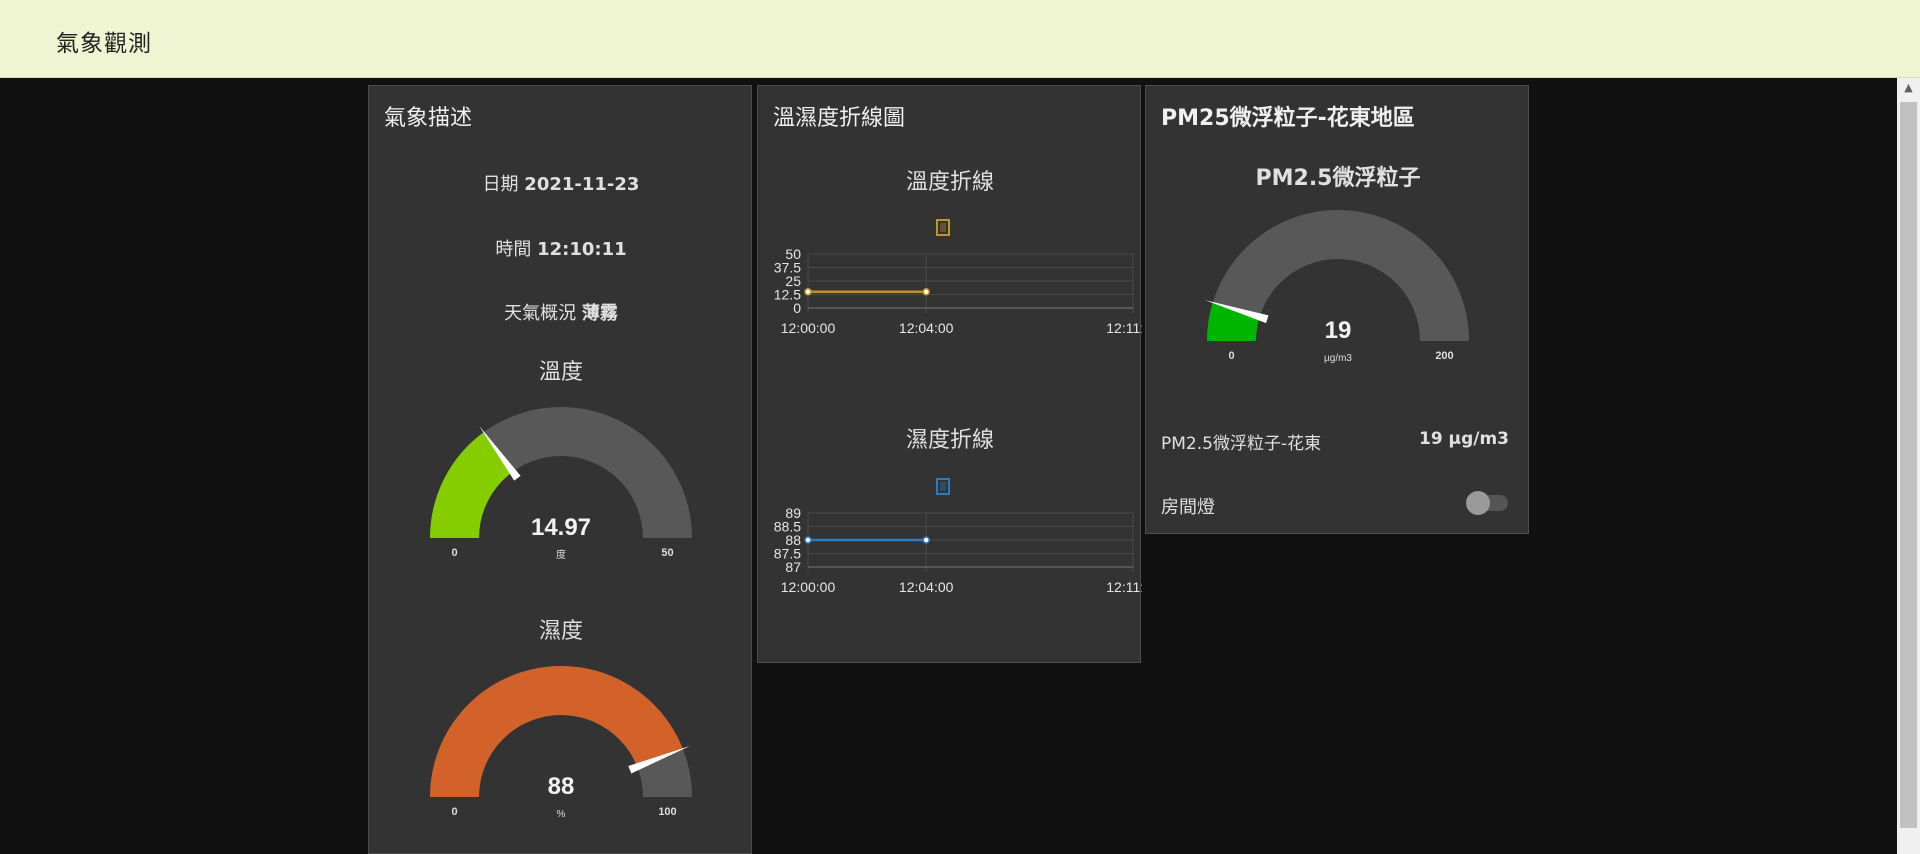 The width and height of the screenshot is (1920, 854). What do you see at coordinates (926, 587) in the screenshot?
I see `hum-chart-x-tick: 12:04:00` at bounding box center [926, 587].